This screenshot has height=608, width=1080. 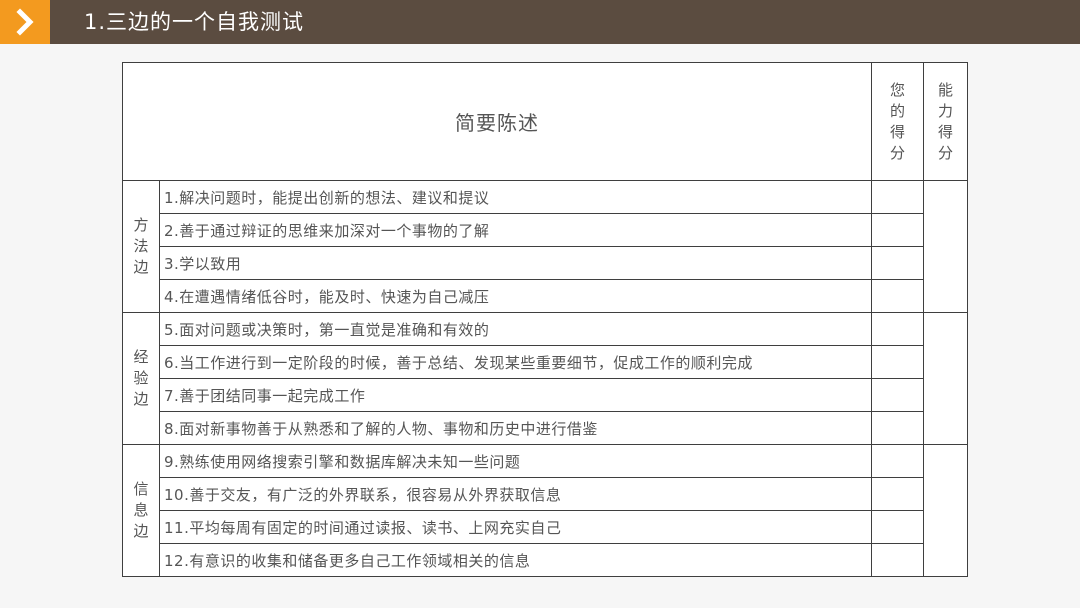 I want to click on category-cell: 经验边, so click(x=141, y=378).